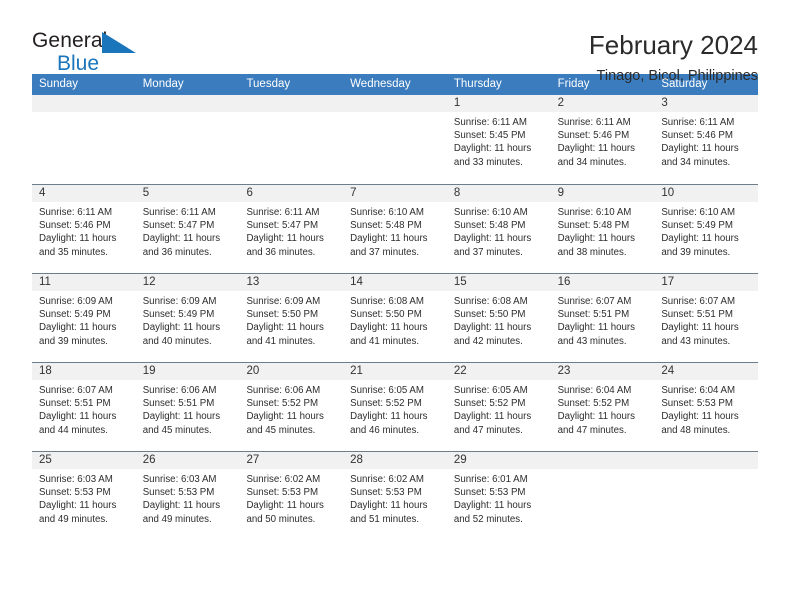  Describe the element at coordinates (573, 84) in the screenshot. I see `weekday-header-friday: Friday` at that location.